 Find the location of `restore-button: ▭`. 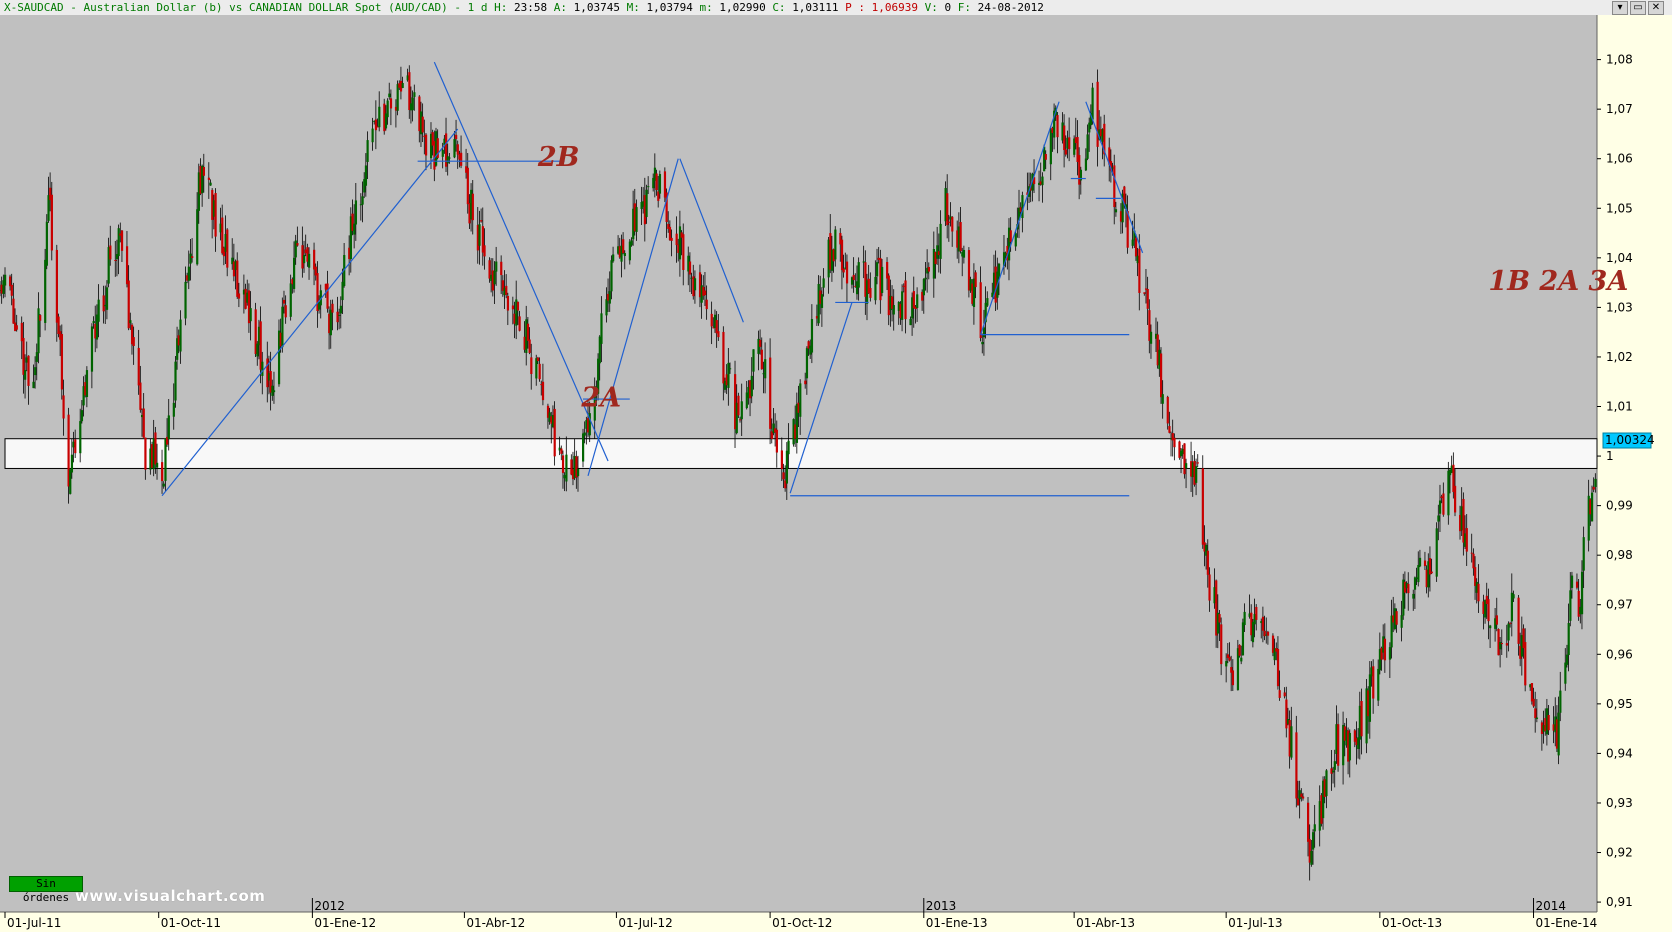

restore-button: ▭ is located at coordinates (1638, 8).